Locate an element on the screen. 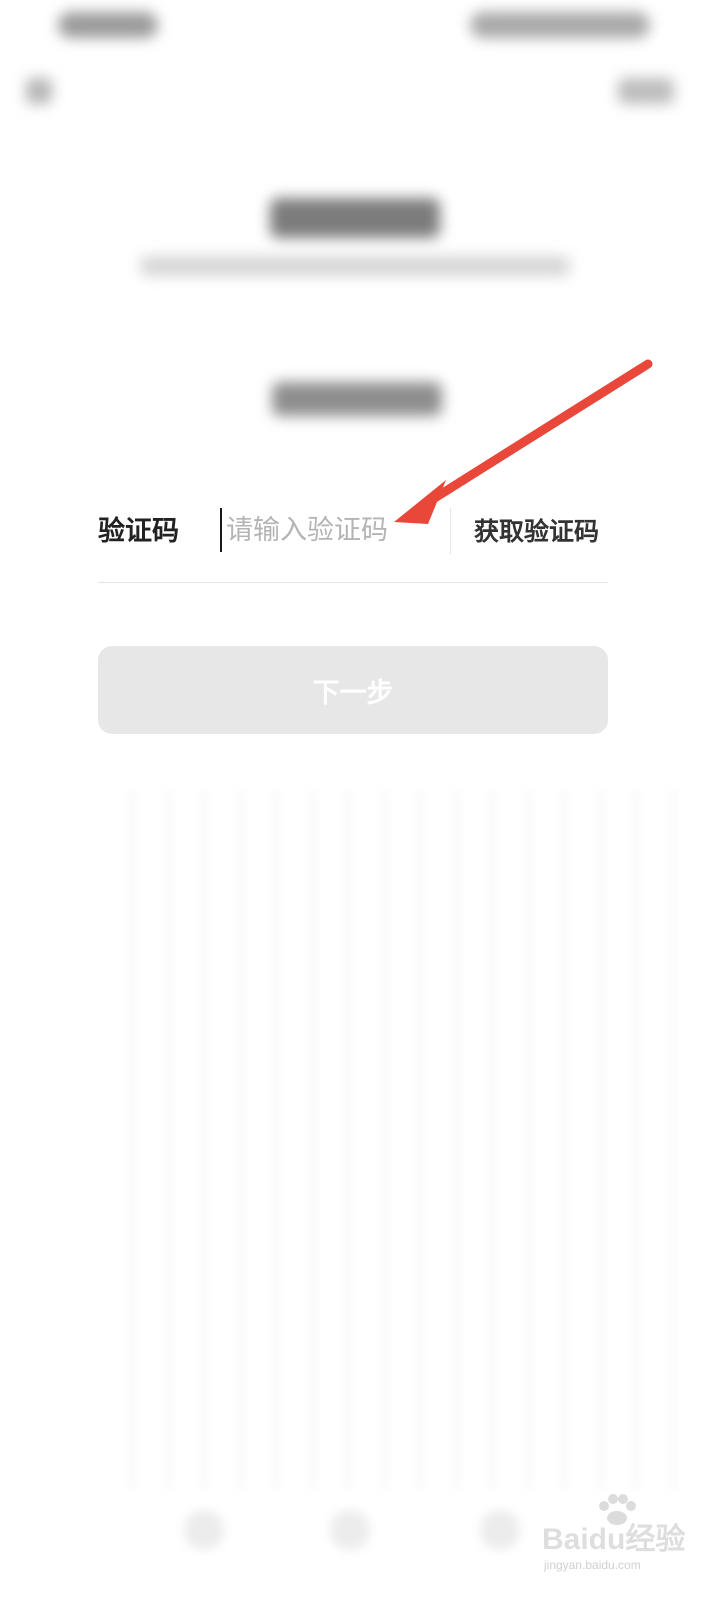 The height and width of the screenshot is (1600, 720). status-bar-left is located at coordinates (108, 25).